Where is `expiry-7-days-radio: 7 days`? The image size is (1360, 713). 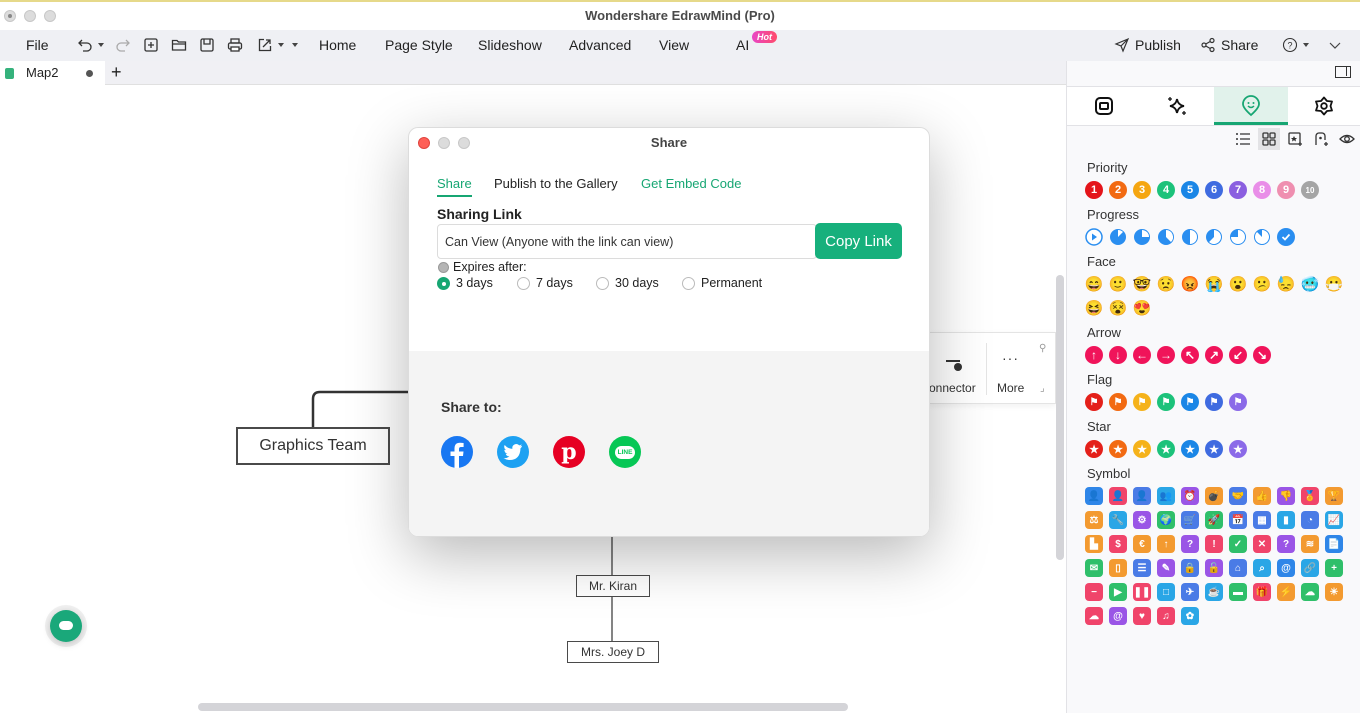 expiry-7-days-radio: 7 days is located at coordinates (545, 283).